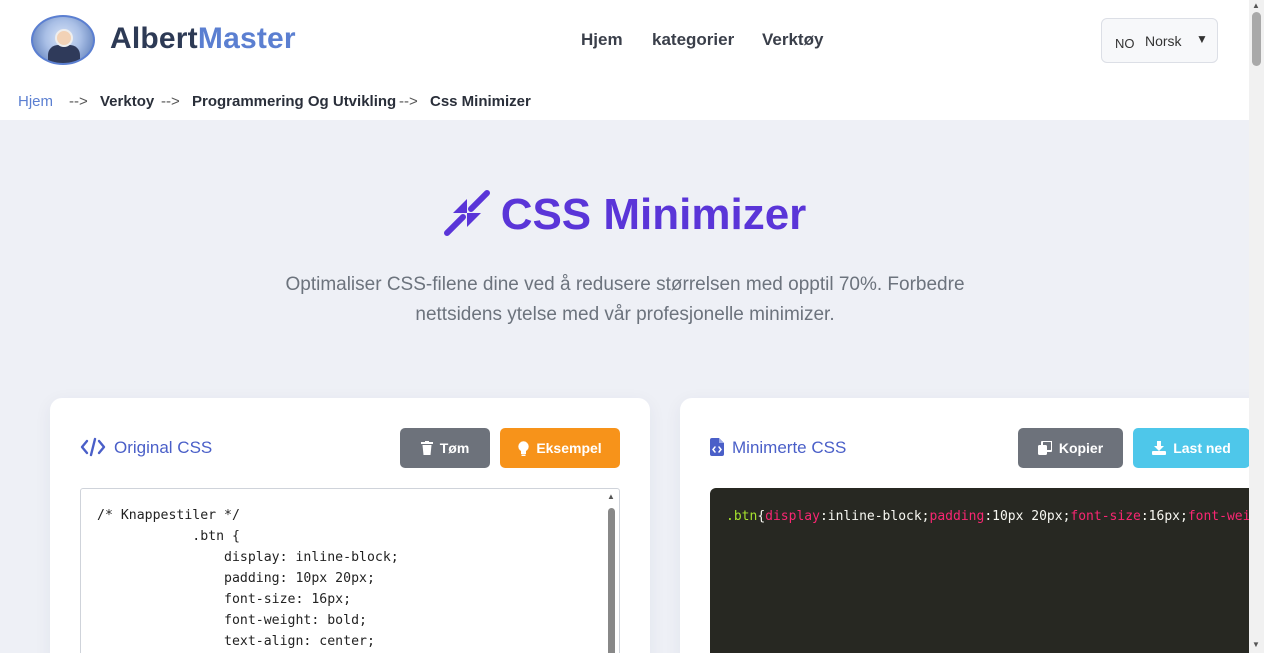  What do you see at coordinates (35, 101) in the screenshot?
I see `breadcrumb-home: Hjem` at bounding box center [35, 101].